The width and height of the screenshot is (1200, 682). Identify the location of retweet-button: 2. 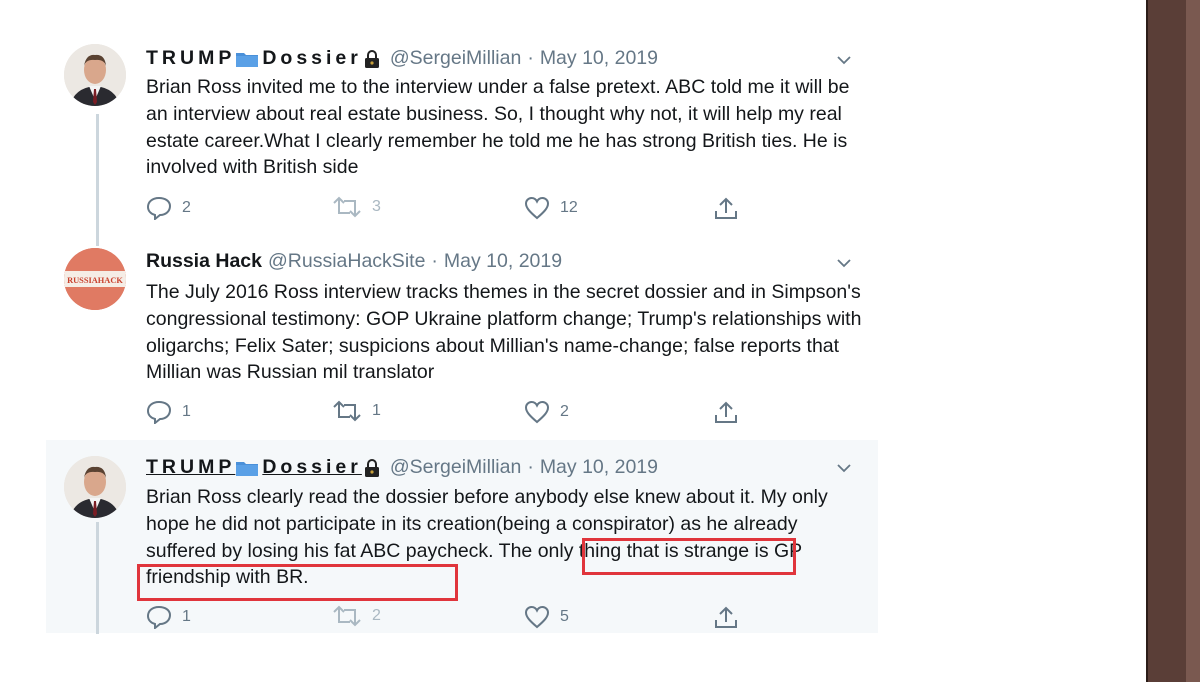
(356, 616).